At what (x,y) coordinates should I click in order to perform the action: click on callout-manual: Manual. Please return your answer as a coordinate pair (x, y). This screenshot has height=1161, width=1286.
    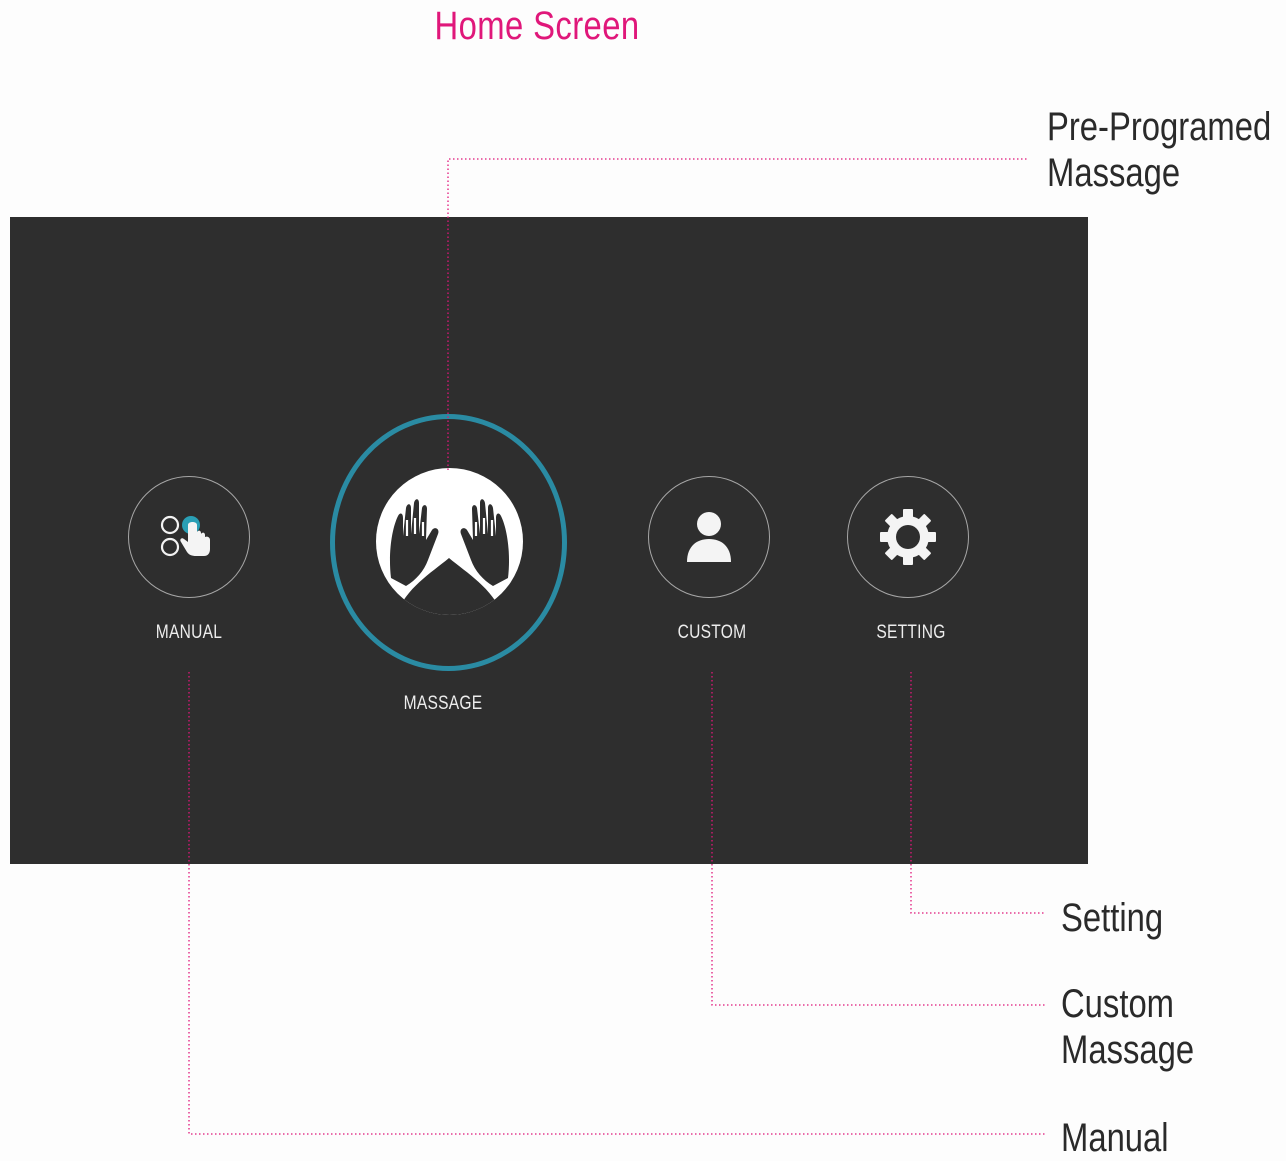
    Looking at the image, I should click on (1115, 1138).